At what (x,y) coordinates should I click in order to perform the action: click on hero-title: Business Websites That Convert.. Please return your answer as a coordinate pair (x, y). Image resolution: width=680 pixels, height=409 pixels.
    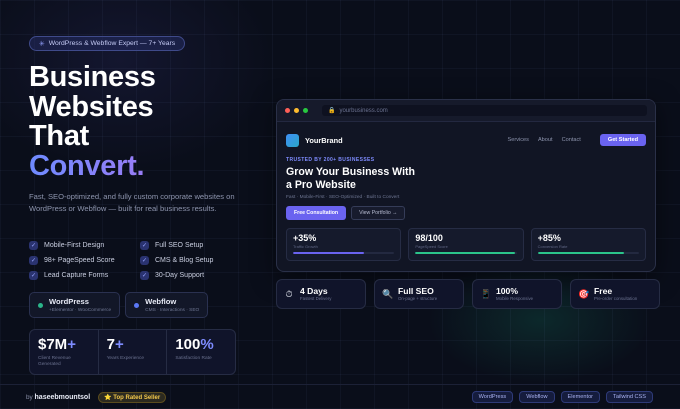
    Looking at the image, I should click on (92, 121).